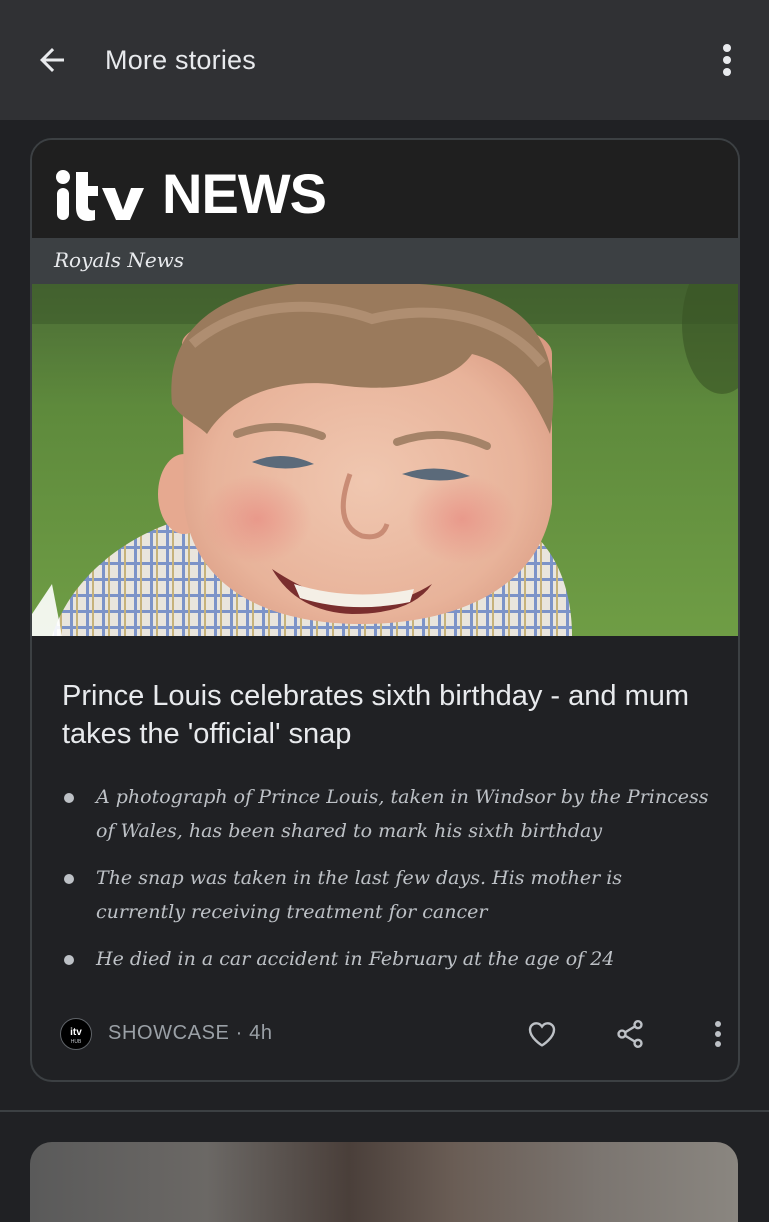 The width and height of the screenshot is (769, 1222). Describe the element at coordinates (76, 1042) in the screenshot. I see `svg-text: HUB` at that location.